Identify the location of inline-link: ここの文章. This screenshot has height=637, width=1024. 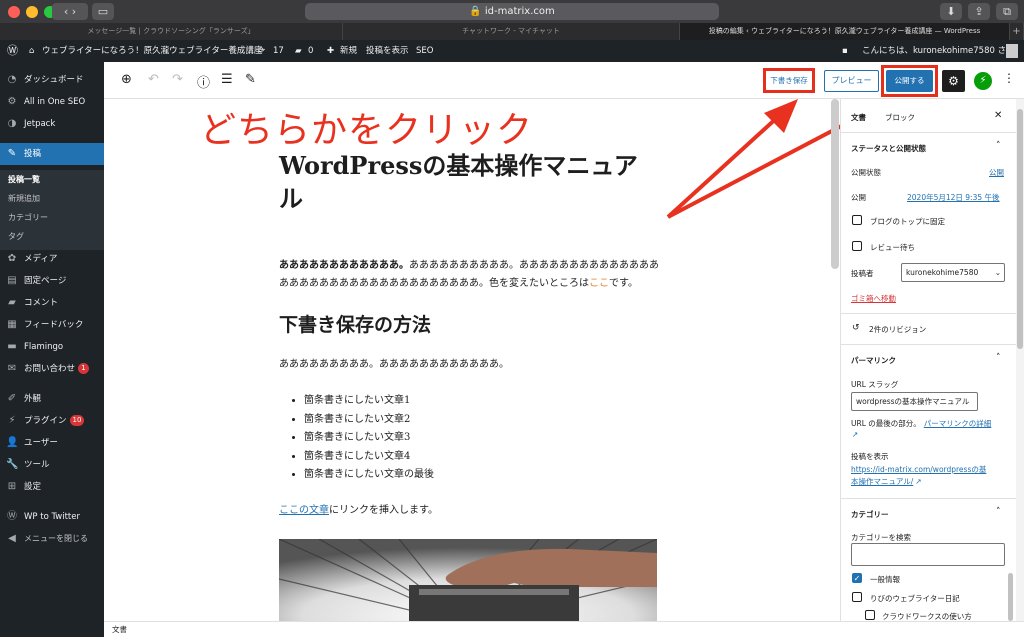
(304, 510).